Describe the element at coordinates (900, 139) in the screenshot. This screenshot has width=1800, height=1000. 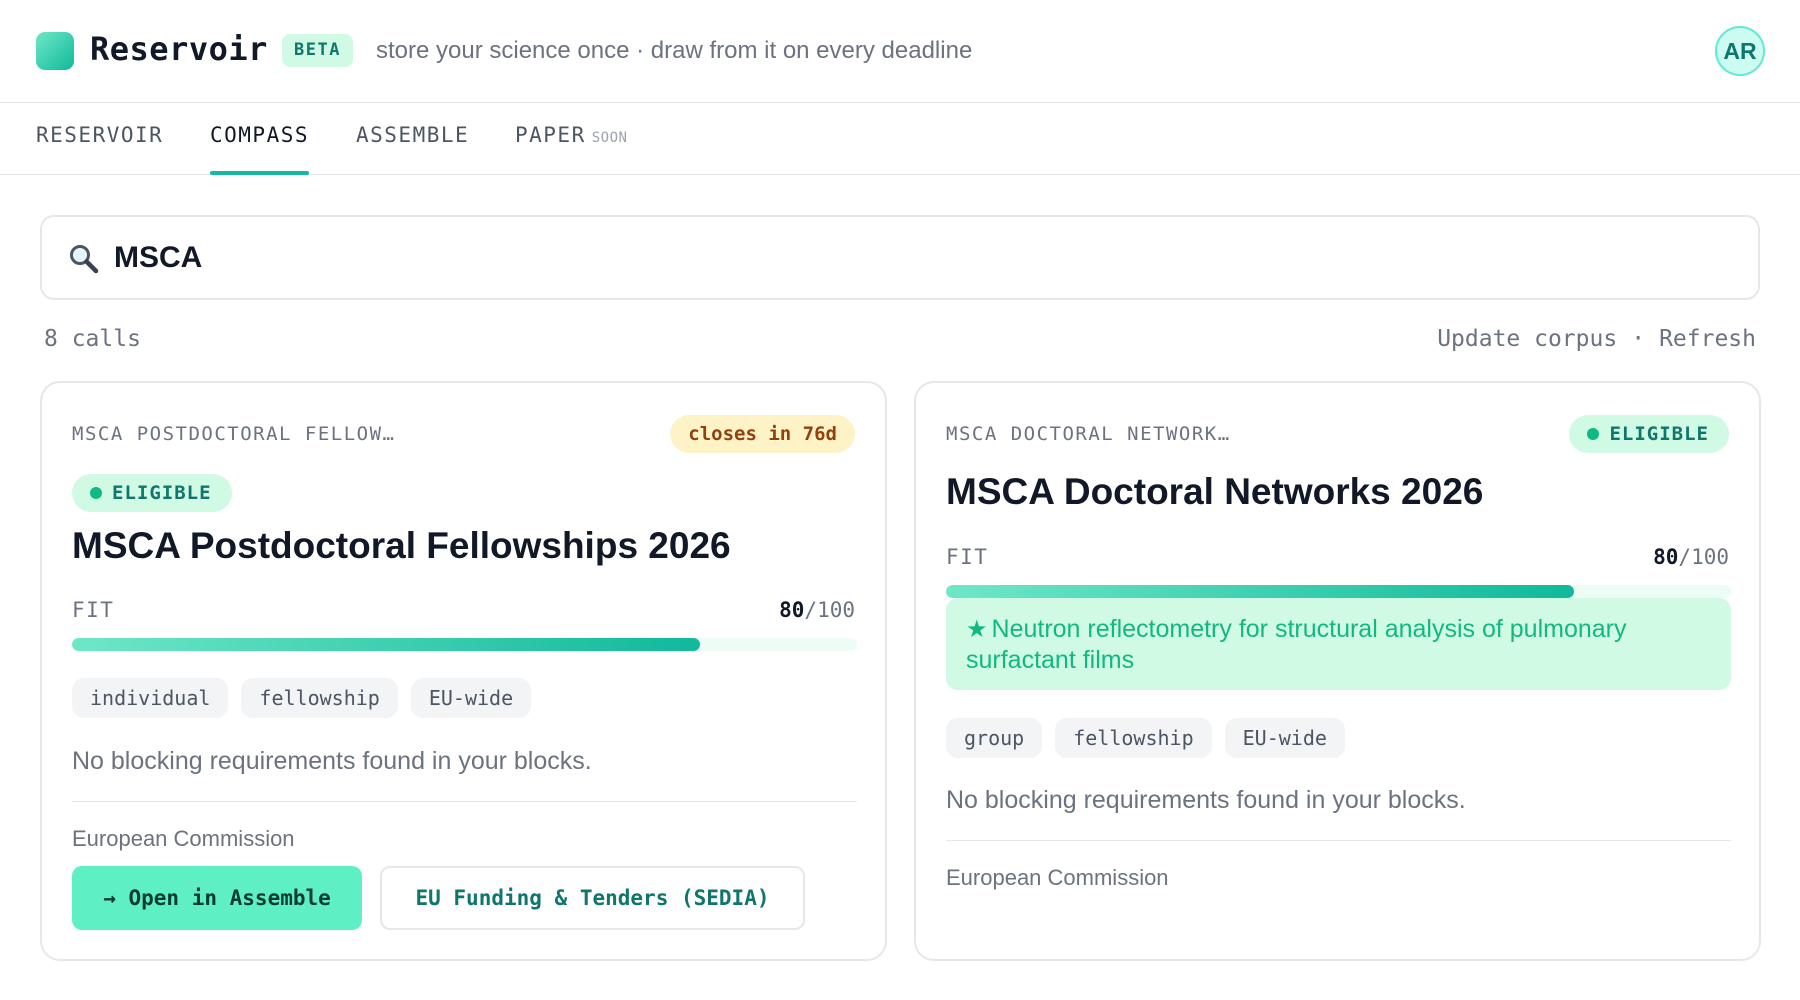
I see `main-tabs: RESERVOIR COMPASS ASSEMBLE PAPER SOON` at that location.